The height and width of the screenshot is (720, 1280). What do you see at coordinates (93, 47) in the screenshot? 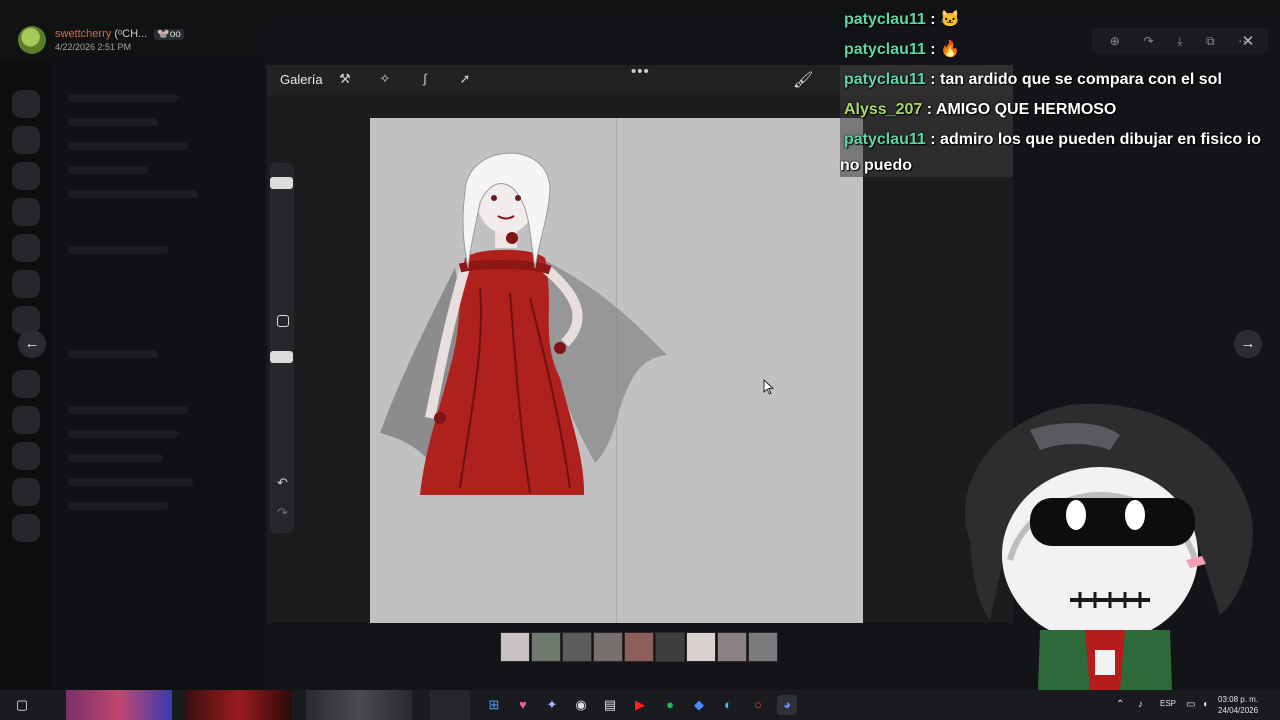
I see `upload-date: 4/22/2026 2:51 PM` at bounding box center [93, 47].